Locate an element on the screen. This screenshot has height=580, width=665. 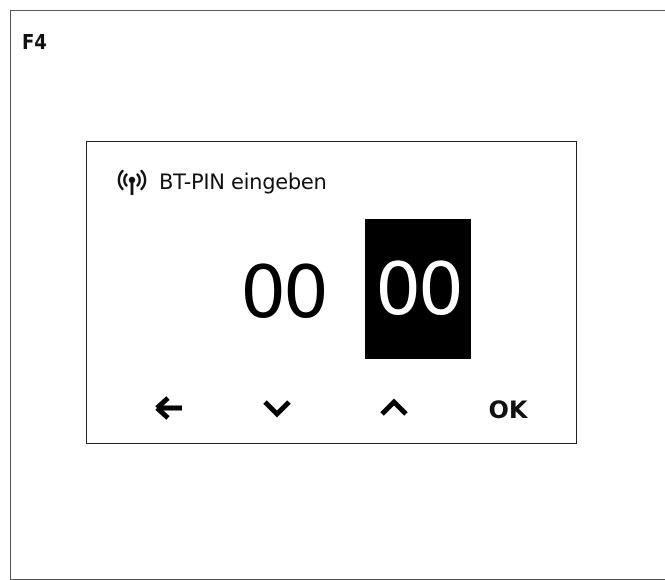
bluetooth-signal-icon is located at coordinates (132, 182).